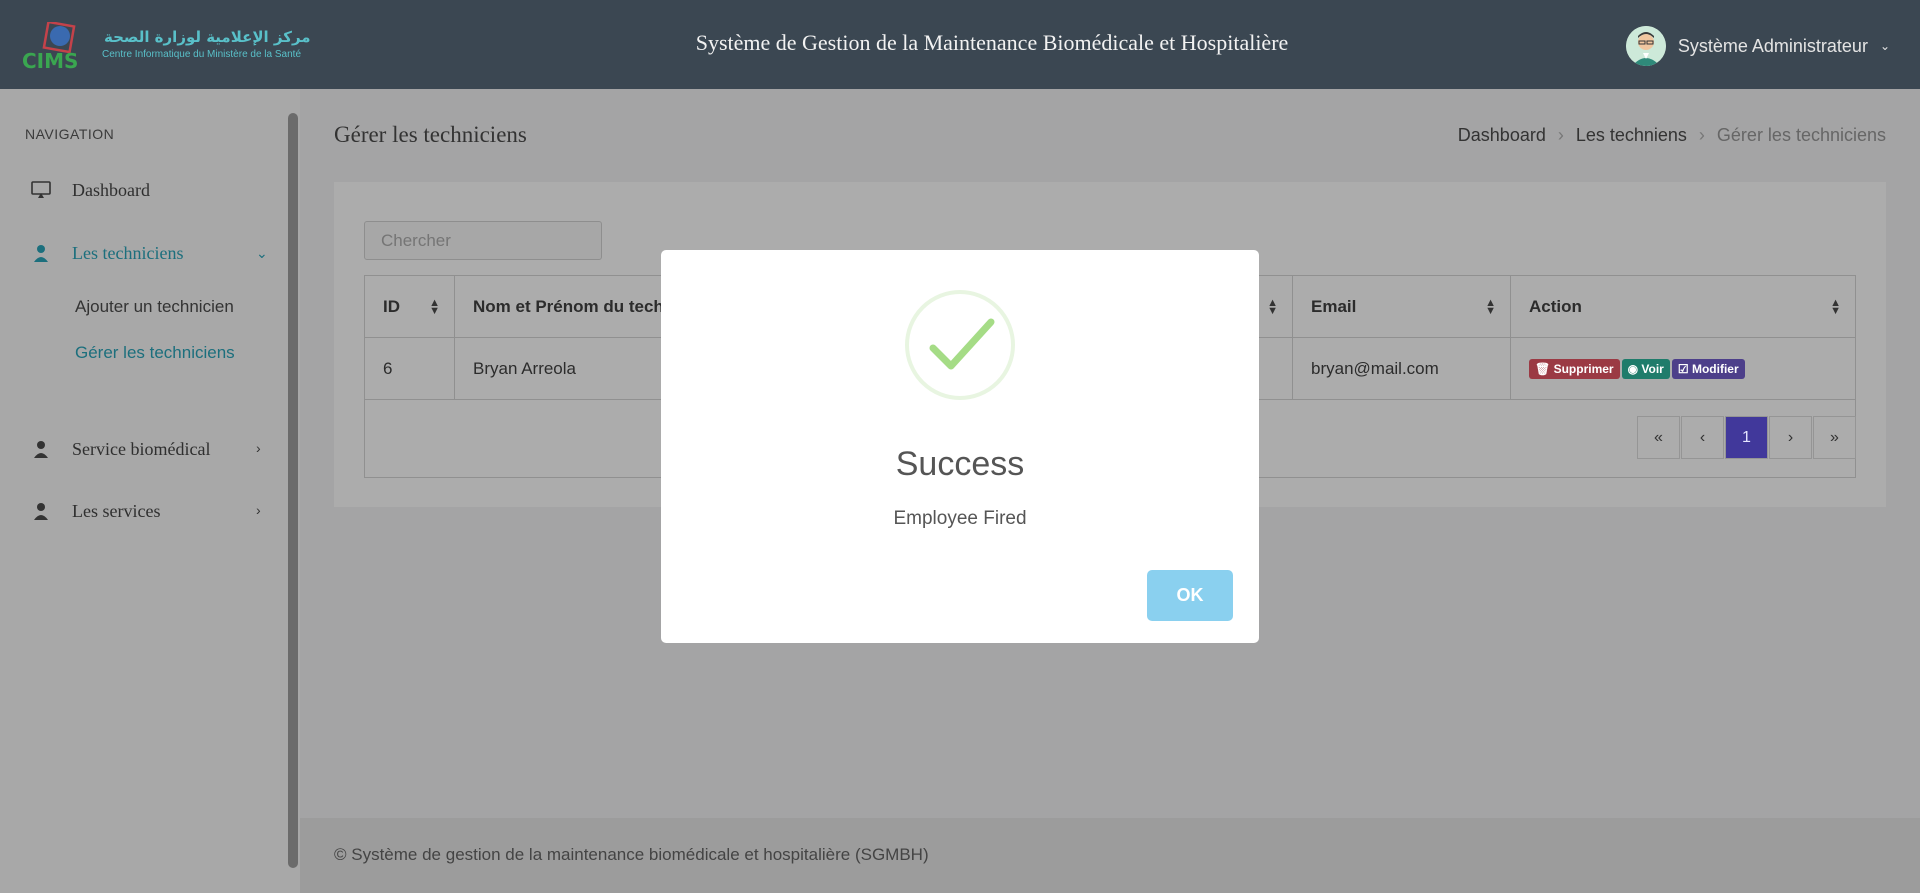  Describe the element at coordinates (430, 134) in the screenshot. I see `page-title: Gérer les techniciens` at that location.